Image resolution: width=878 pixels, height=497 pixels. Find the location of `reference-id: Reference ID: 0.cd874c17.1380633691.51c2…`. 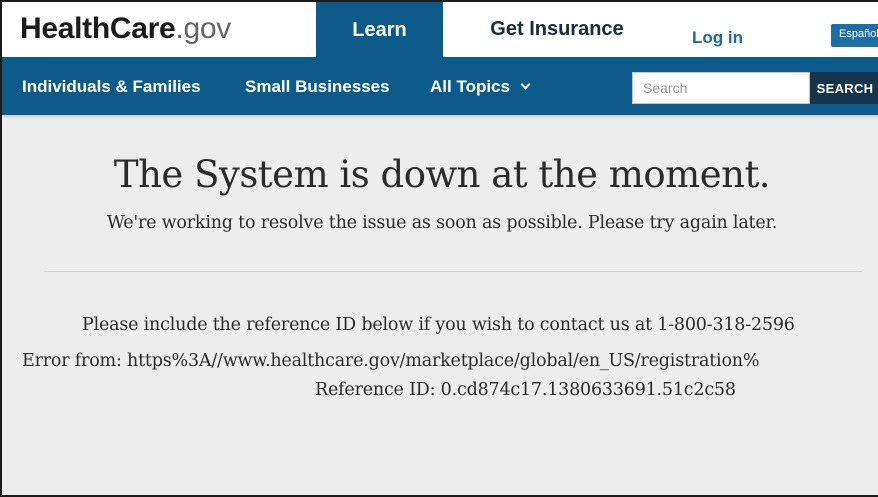

reference-id: Reference ID: 0.cd874c17.1380633691.51c2… is located at coordinates (525, 390).